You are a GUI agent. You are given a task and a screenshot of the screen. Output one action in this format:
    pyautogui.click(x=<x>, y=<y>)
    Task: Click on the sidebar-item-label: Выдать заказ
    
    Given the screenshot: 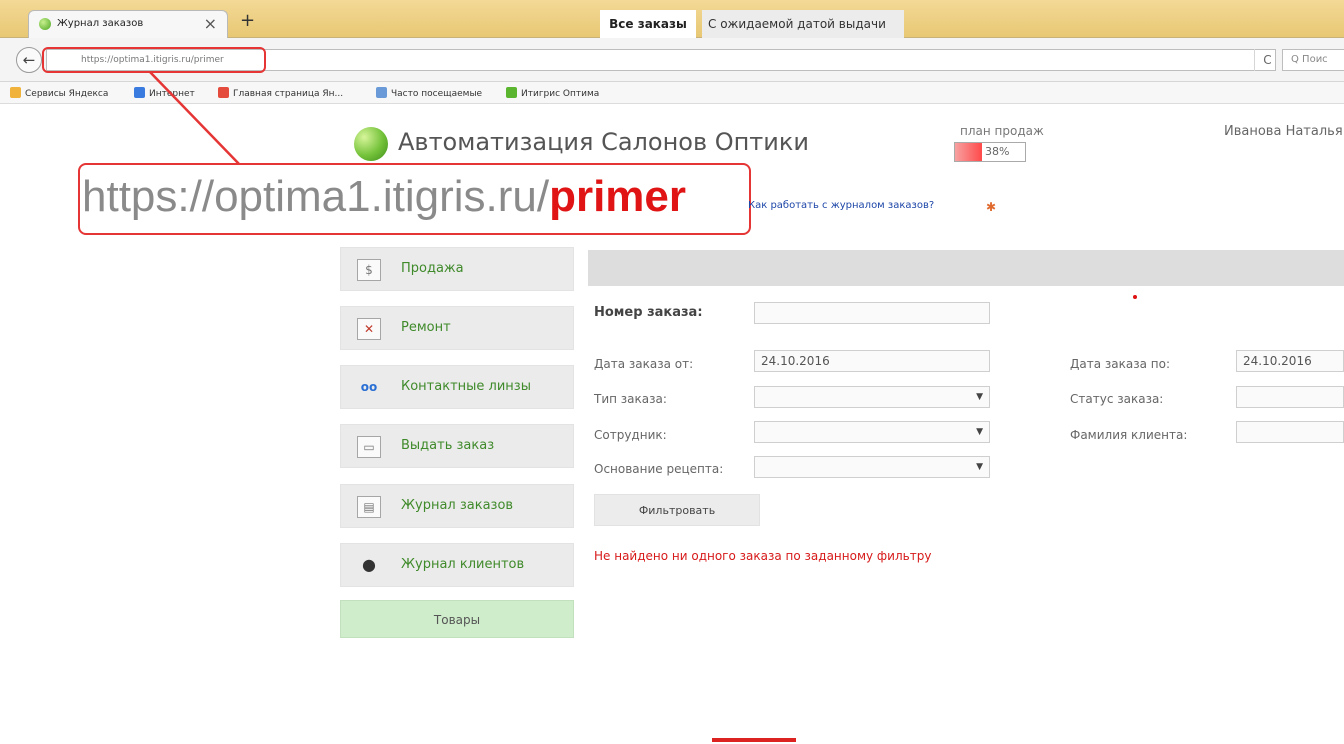 What is the action you would take?
    pyautogui.click(x=448, y=445)
    